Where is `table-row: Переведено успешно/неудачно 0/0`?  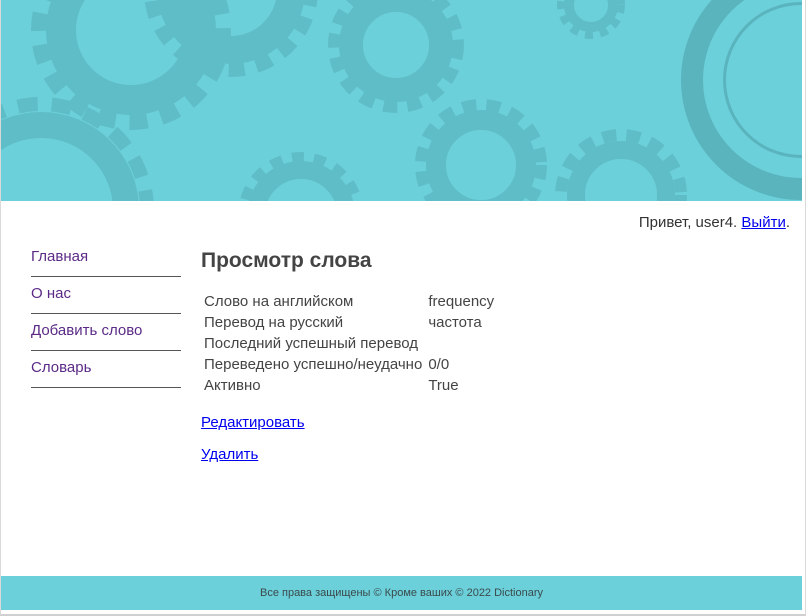 table-row: Переведено успешно/неудачно 0/0 is located at coordinates (349, 365).